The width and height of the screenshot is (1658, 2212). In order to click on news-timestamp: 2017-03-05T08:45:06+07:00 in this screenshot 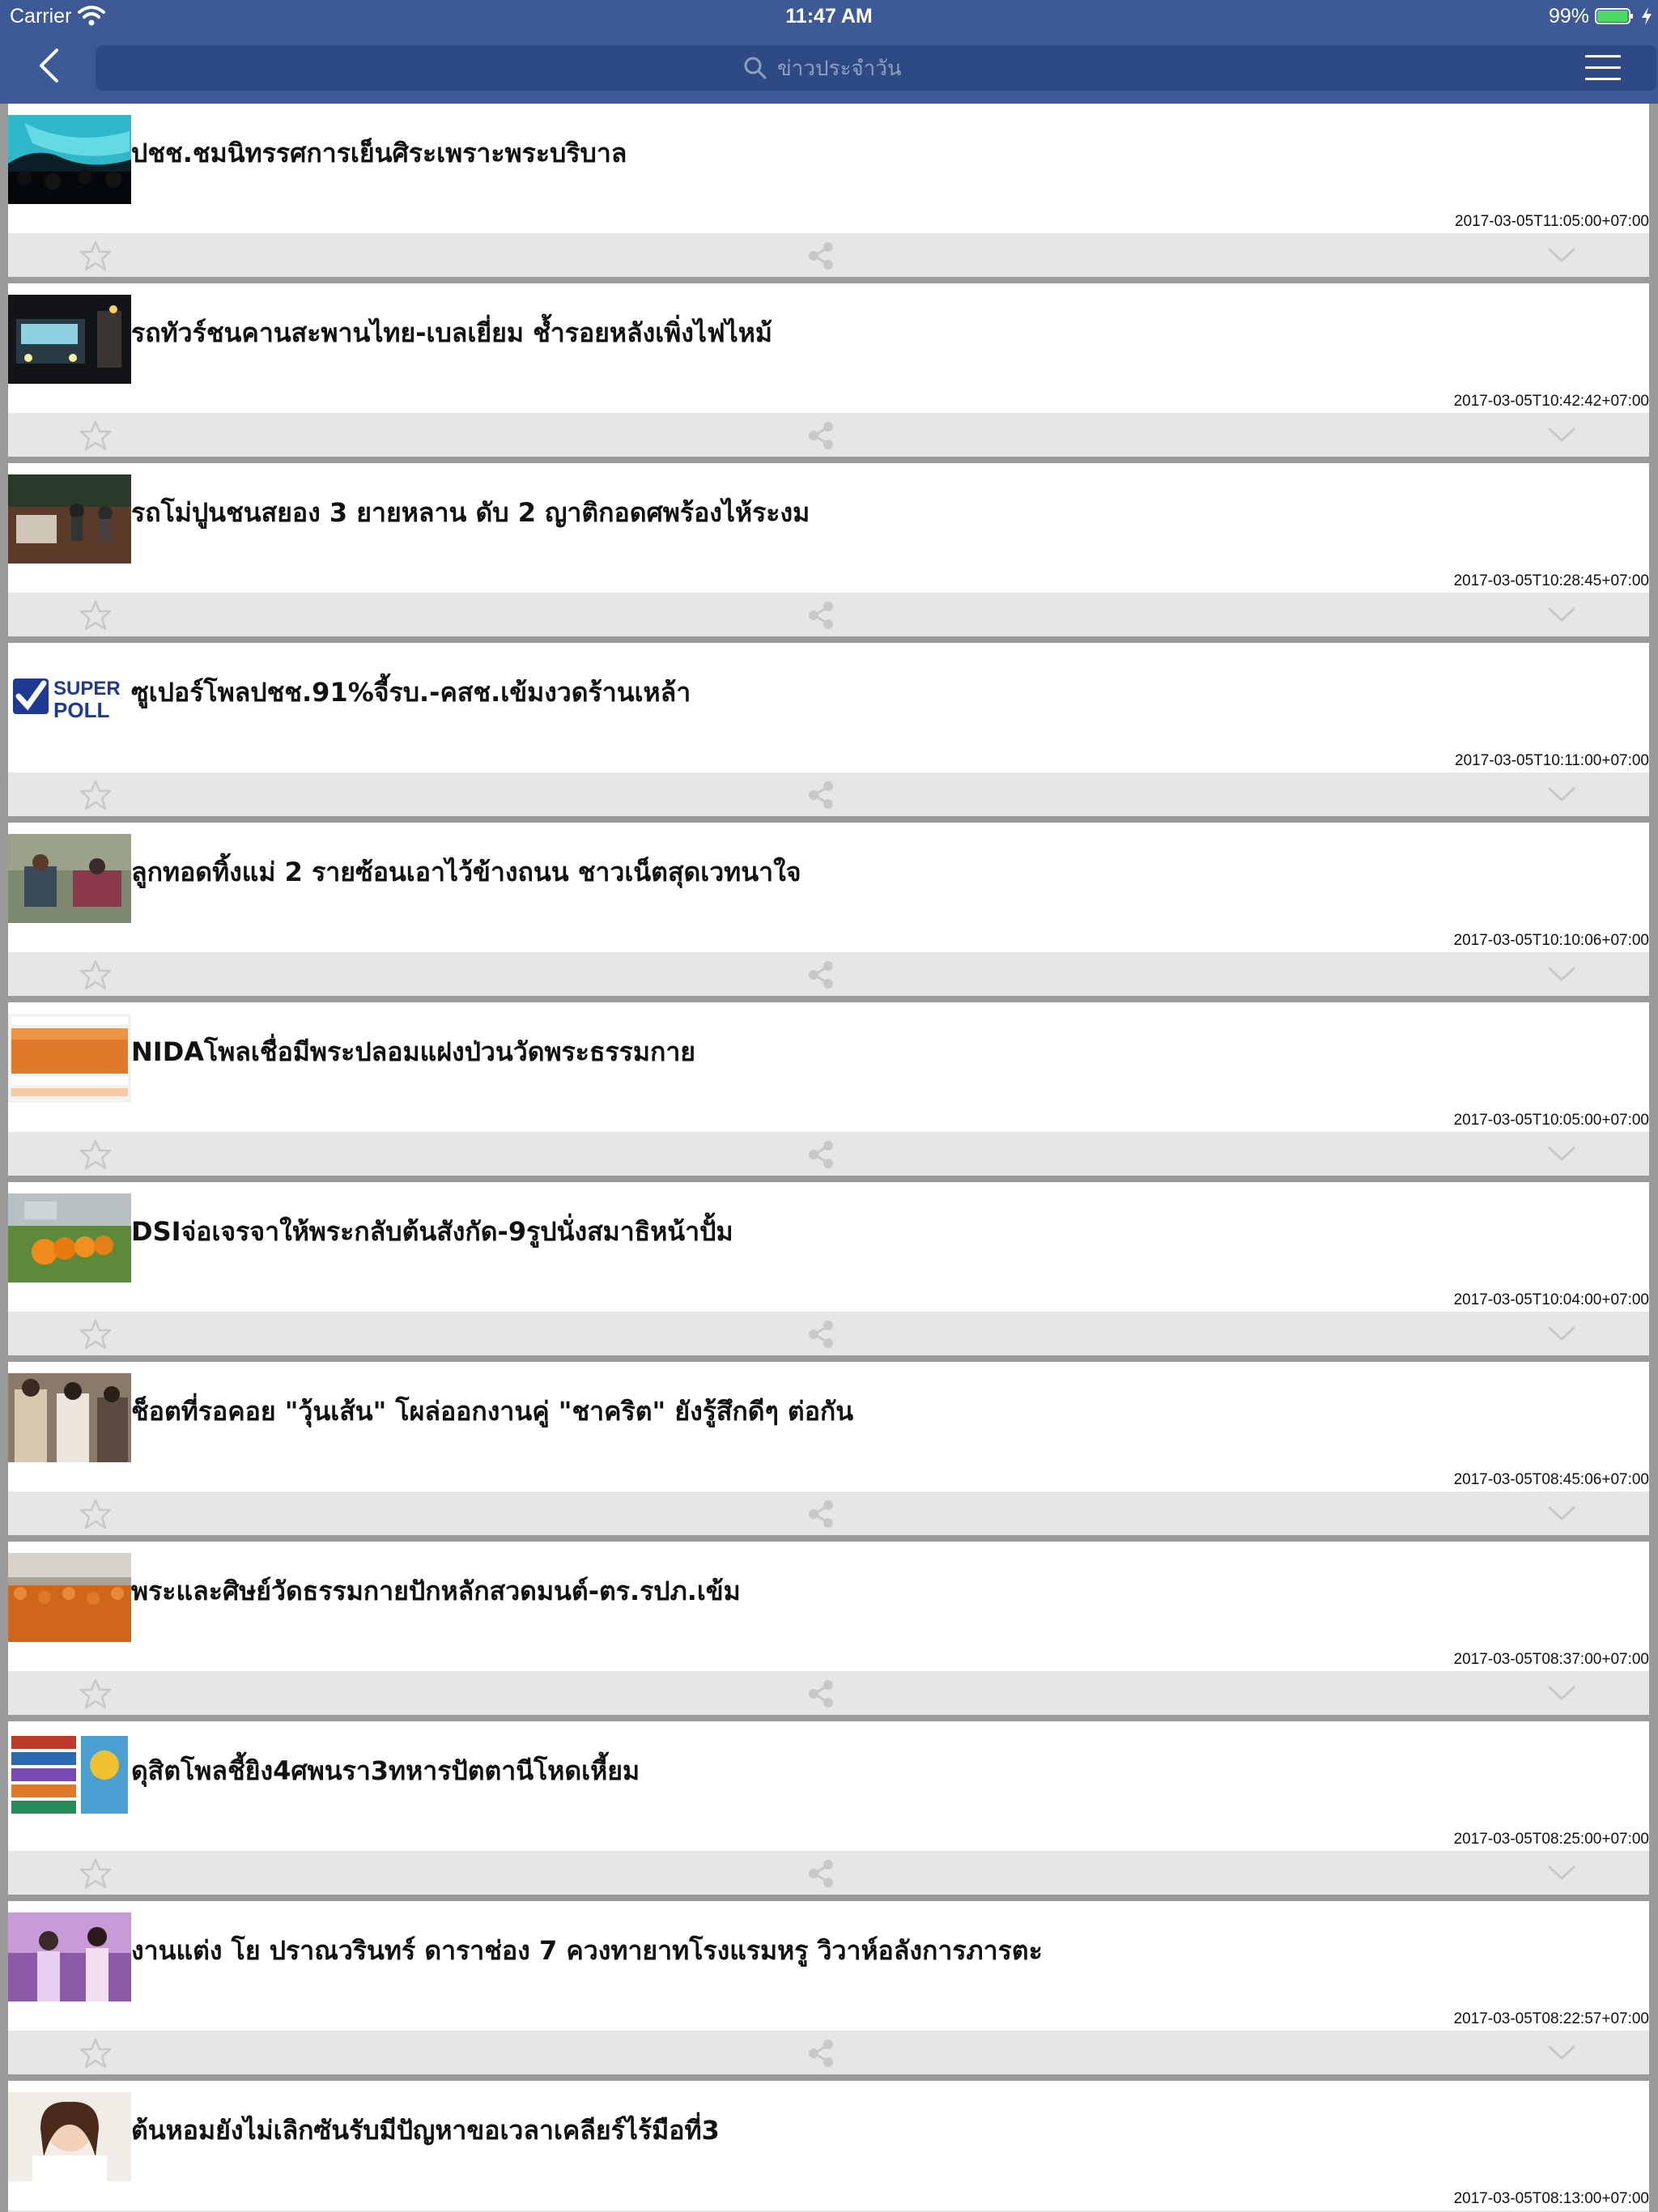, I will do `click(1551, 1480)`.